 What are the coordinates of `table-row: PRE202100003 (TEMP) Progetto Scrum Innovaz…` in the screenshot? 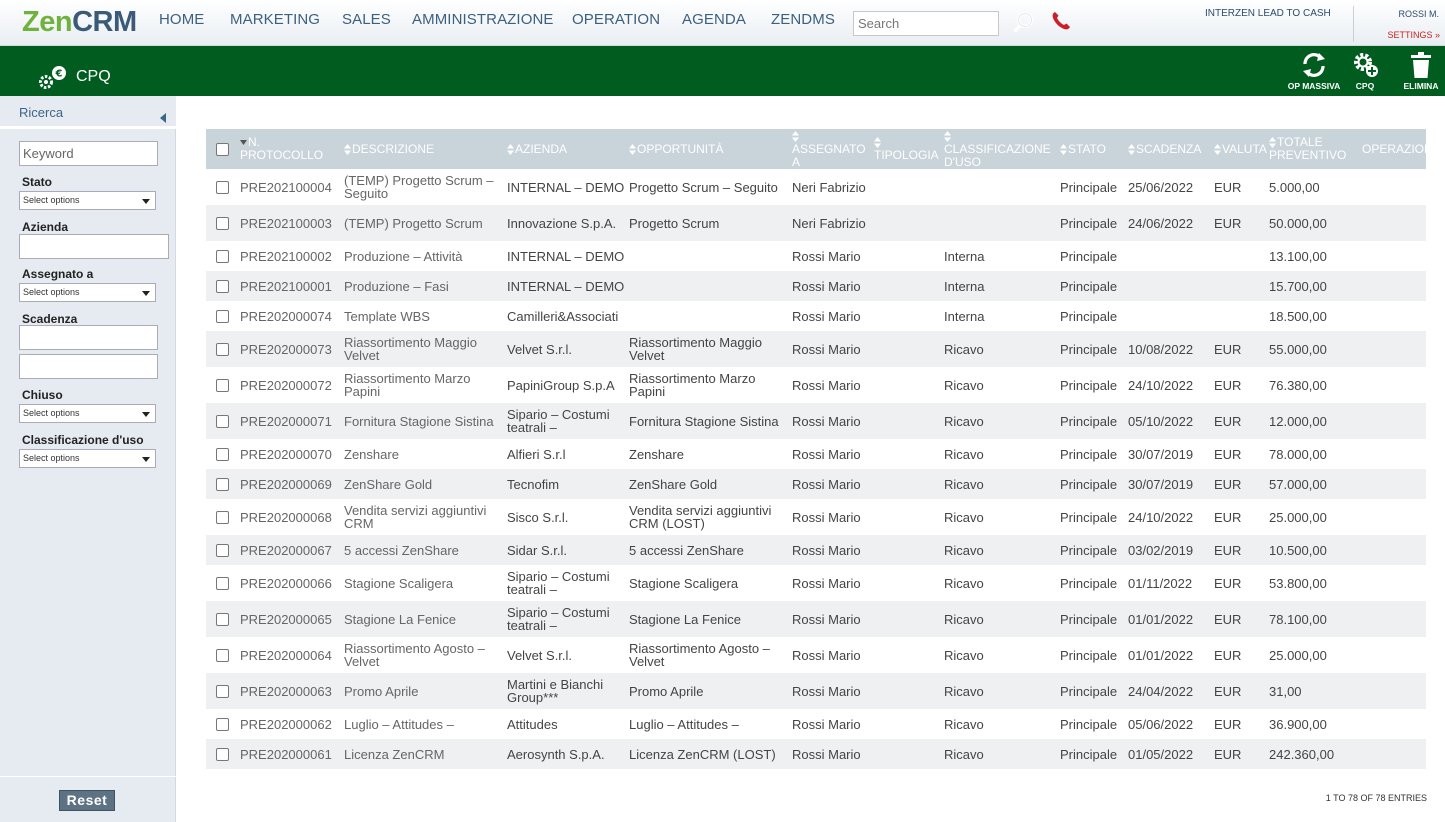 It's located at (816, 223).